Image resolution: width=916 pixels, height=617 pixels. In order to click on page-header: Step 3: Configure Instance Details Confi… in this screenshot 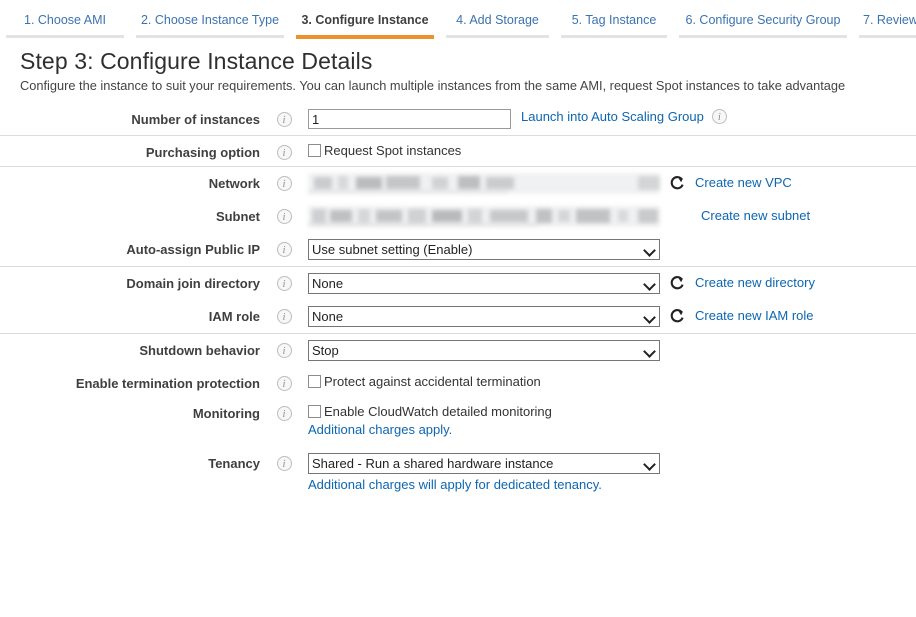, I will do `click(458, 66)`.